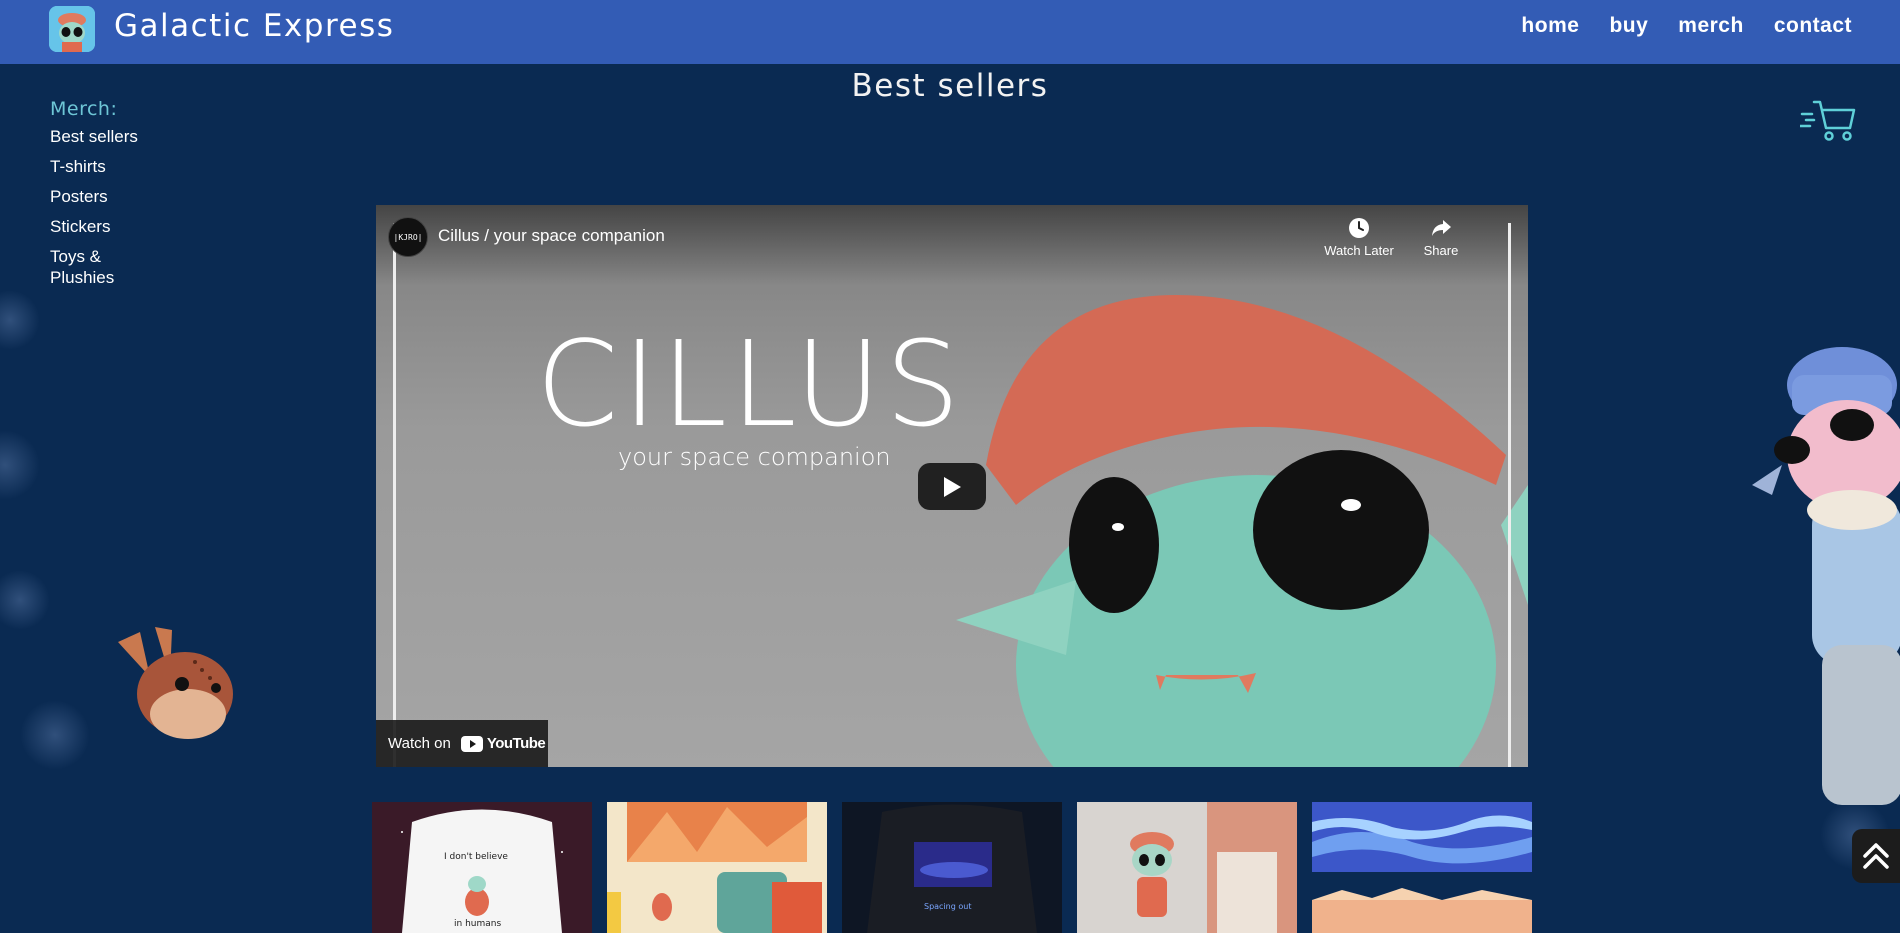  I want to click on sidebar-title: Merch:, so click(84, 109).